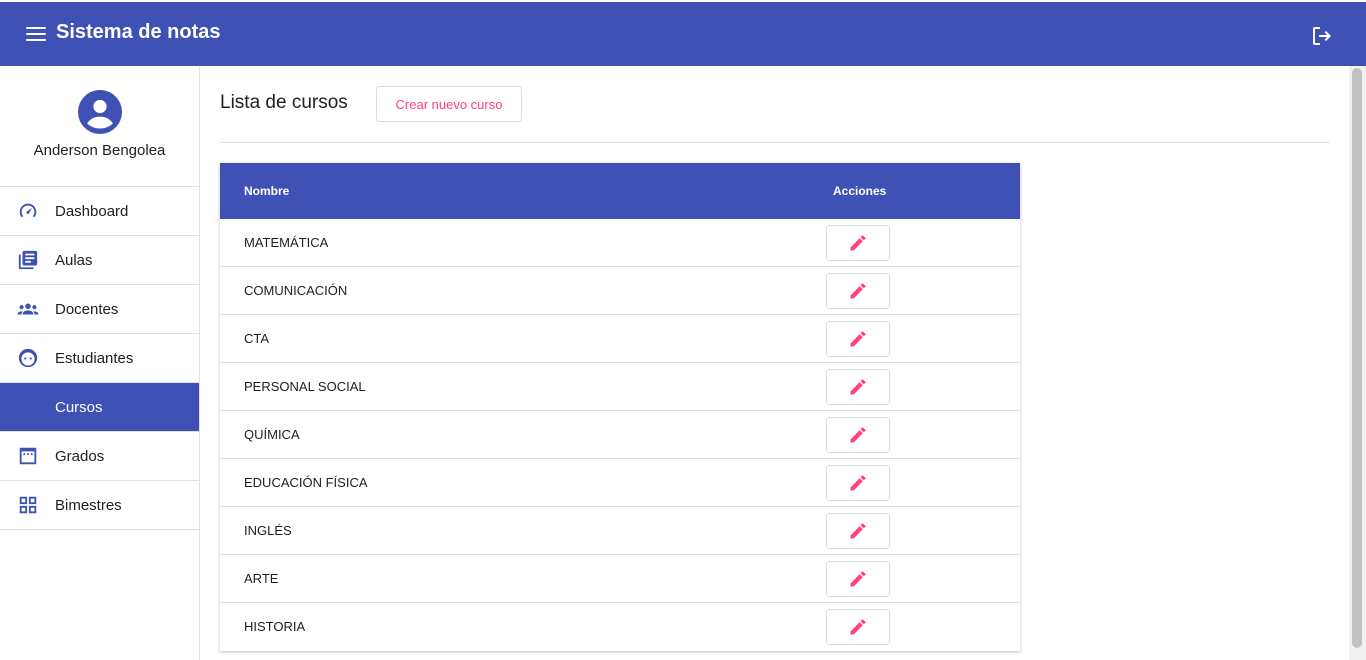  What do you see at coordinates (305, 386) in the screenshot?
I see `course-name-cell: PERSONAL SOCIAL` at bounding box center [305, 386].